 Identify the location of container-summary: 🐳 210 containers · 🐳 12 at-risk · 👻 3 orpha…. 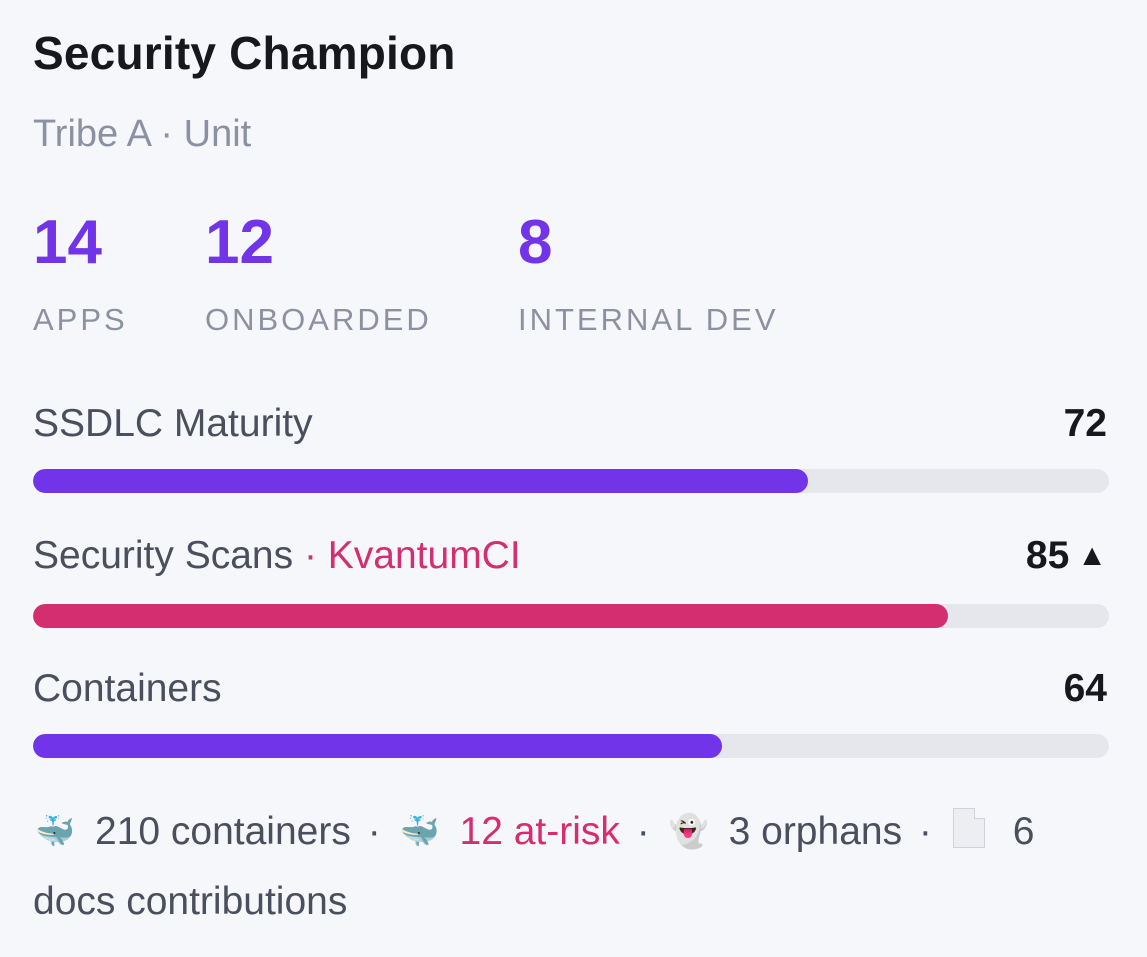
(573, 866).